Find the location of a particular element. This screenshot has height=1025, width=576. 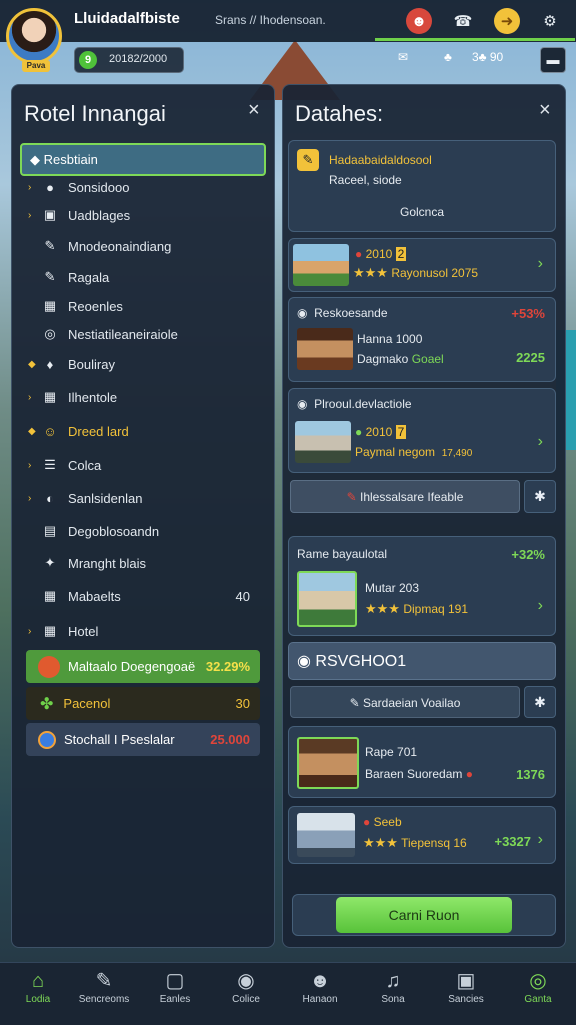

nav-tab-4: ◉ Colice is located at coordinates (246, 986).